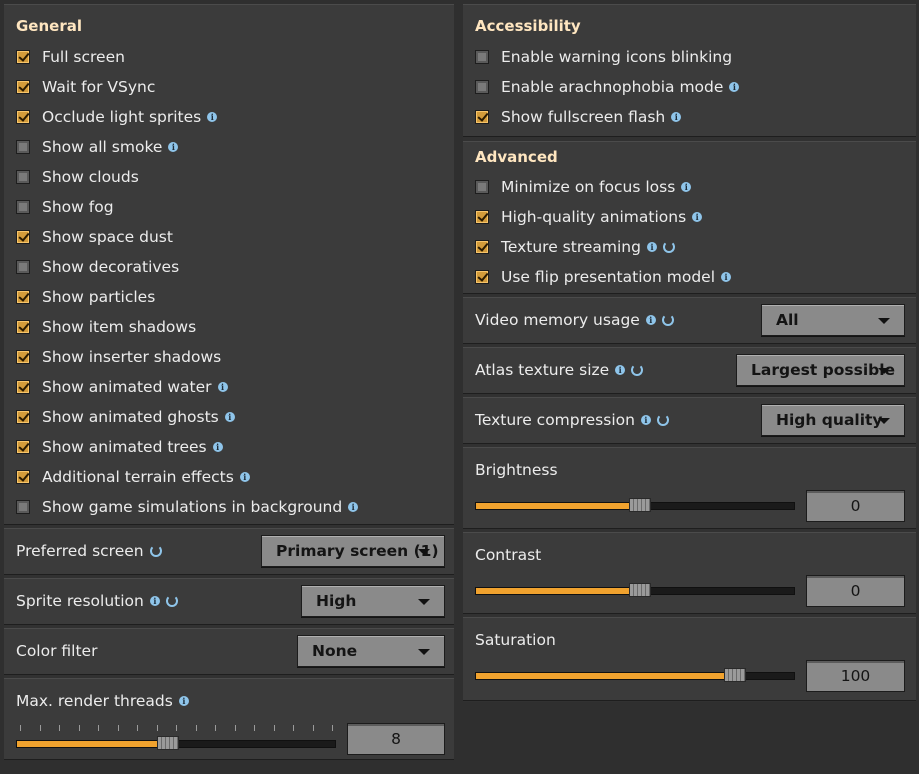 Image resolution: width=919 pixels, height=774 pixels. I want to click on checkbox-row-show-particles: Show particles, so click(85, 297).